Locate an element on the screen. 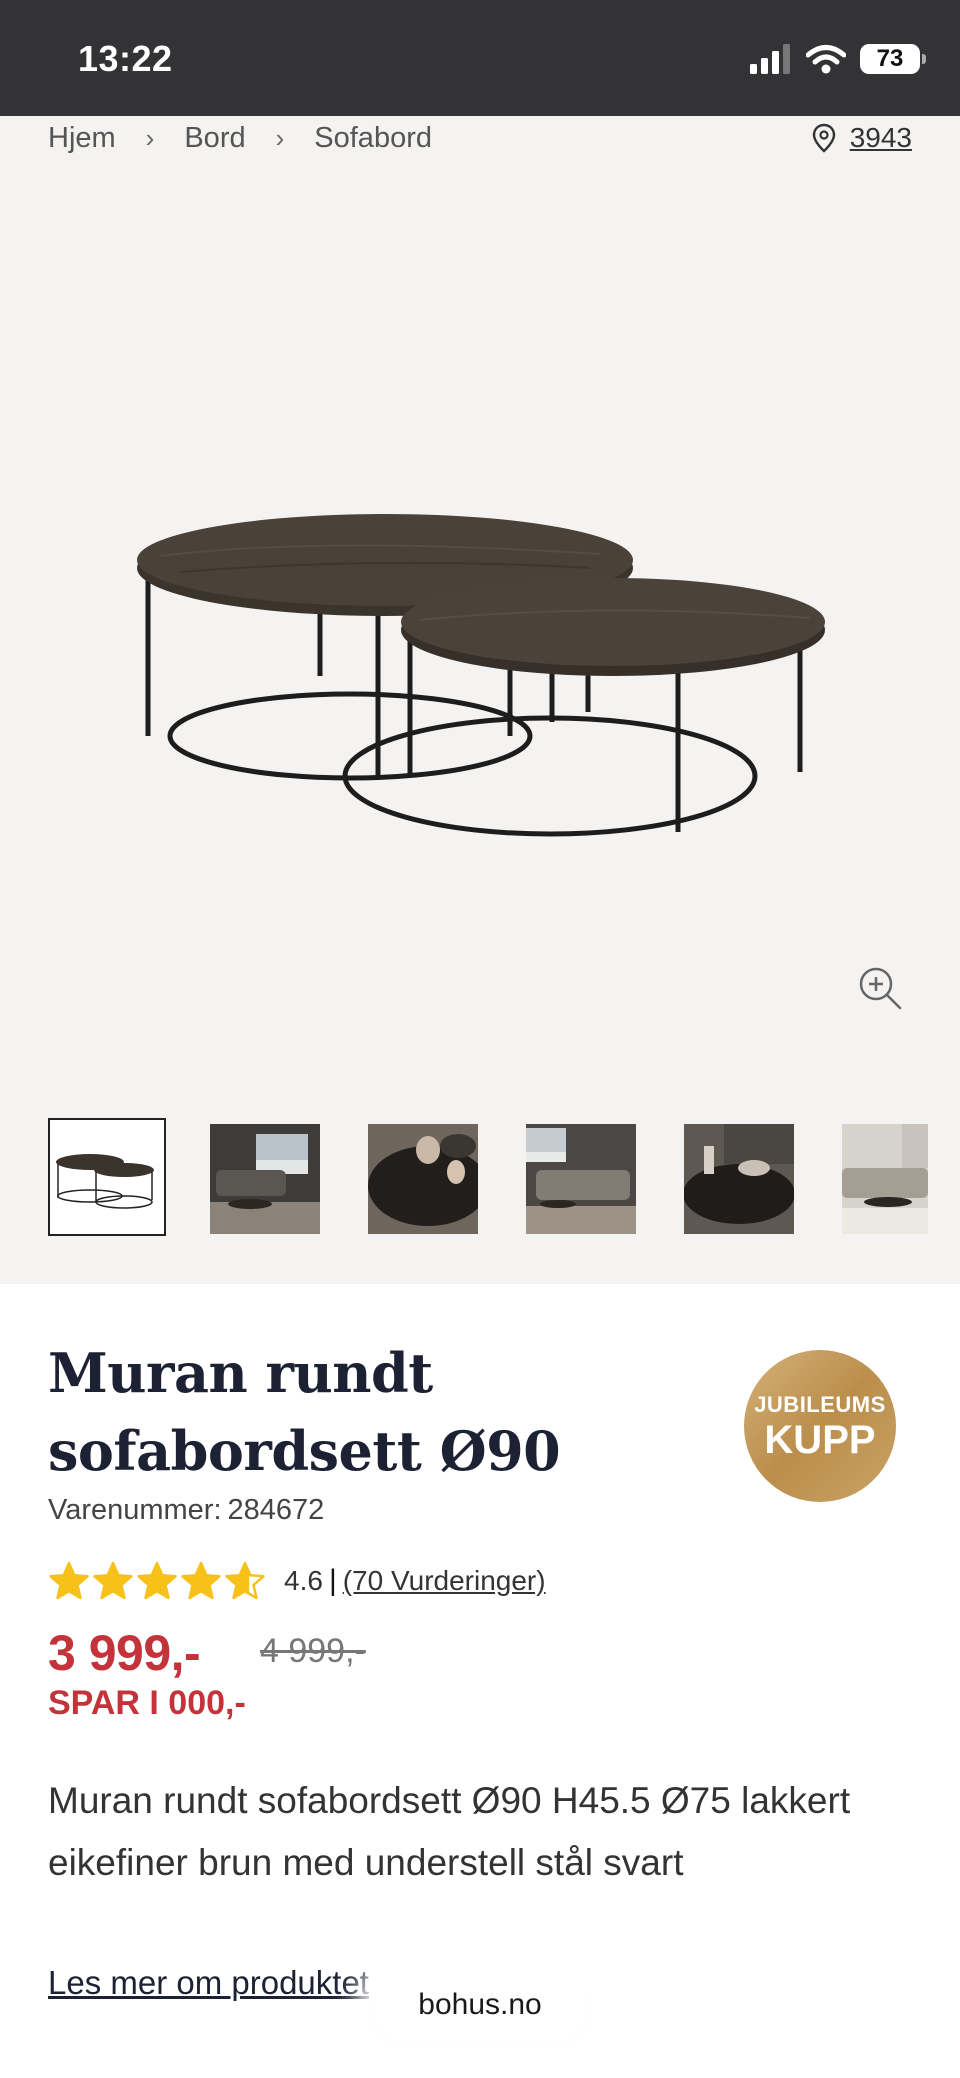  badge-main-text: KUPP is located at coordinates (820, 1440).